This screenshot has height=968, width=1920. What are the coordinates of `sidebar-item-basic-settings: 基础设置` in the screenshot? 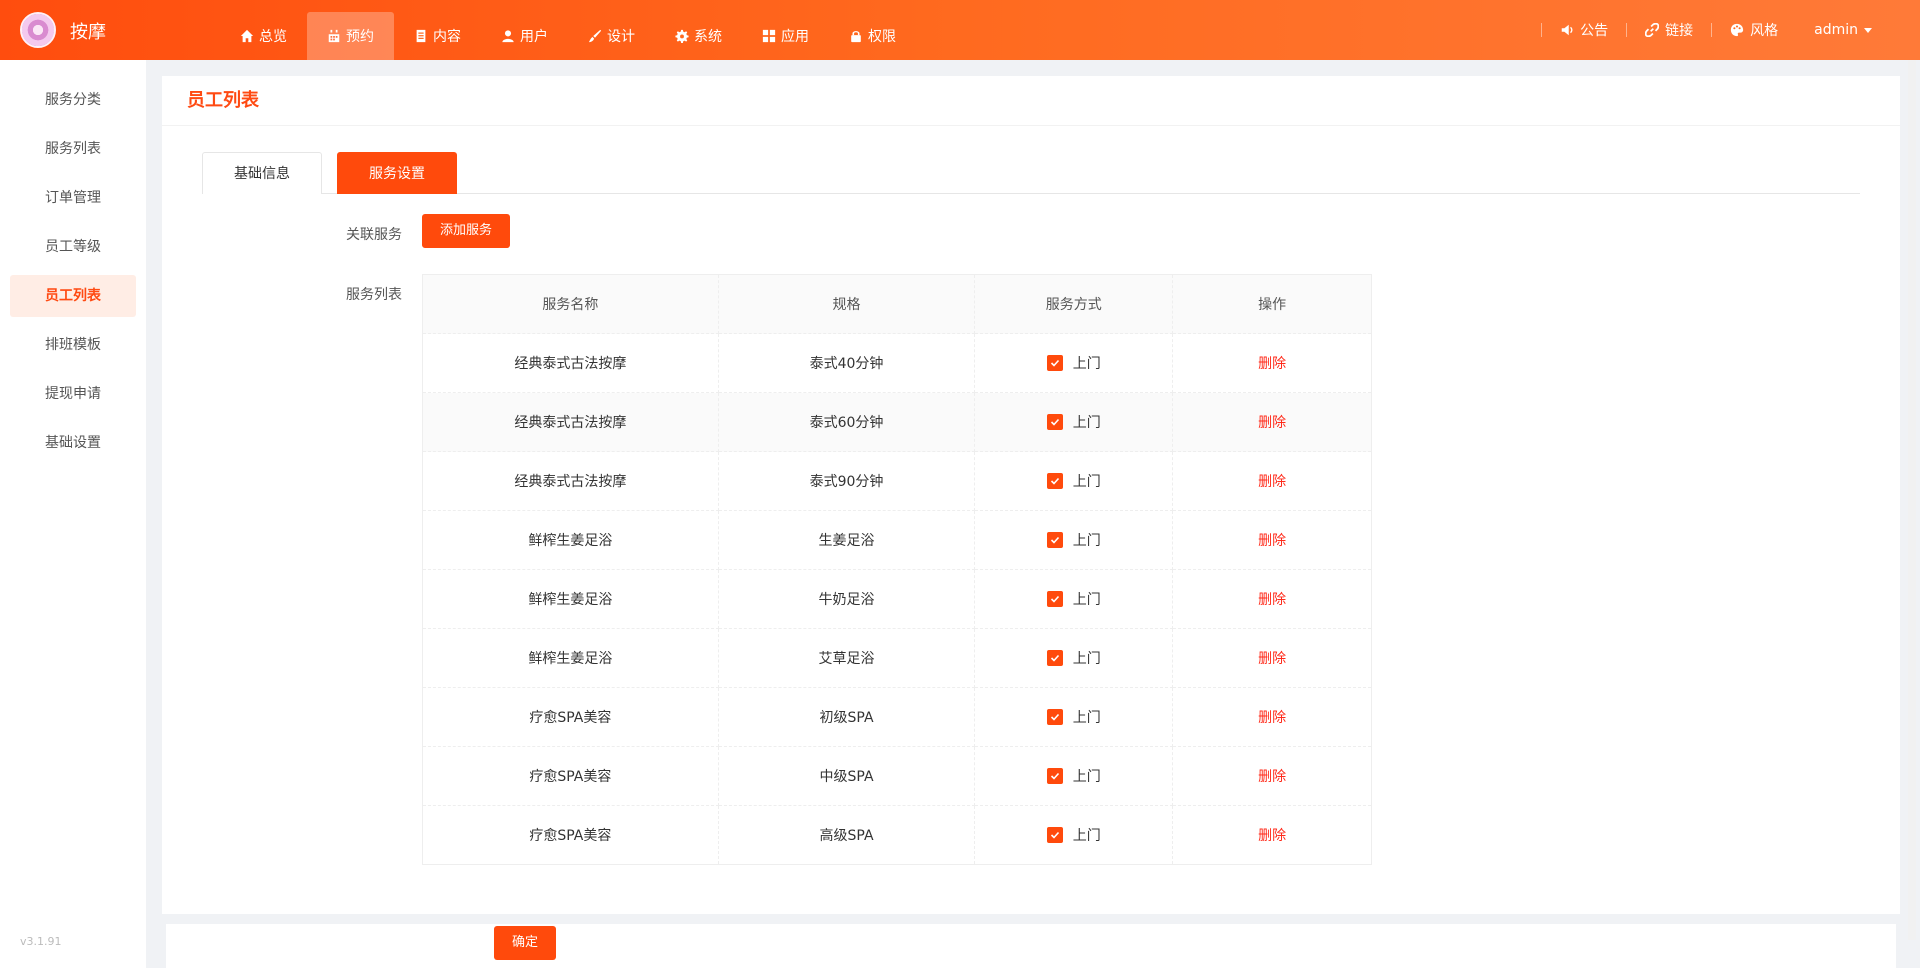 It's located at (73, 443).